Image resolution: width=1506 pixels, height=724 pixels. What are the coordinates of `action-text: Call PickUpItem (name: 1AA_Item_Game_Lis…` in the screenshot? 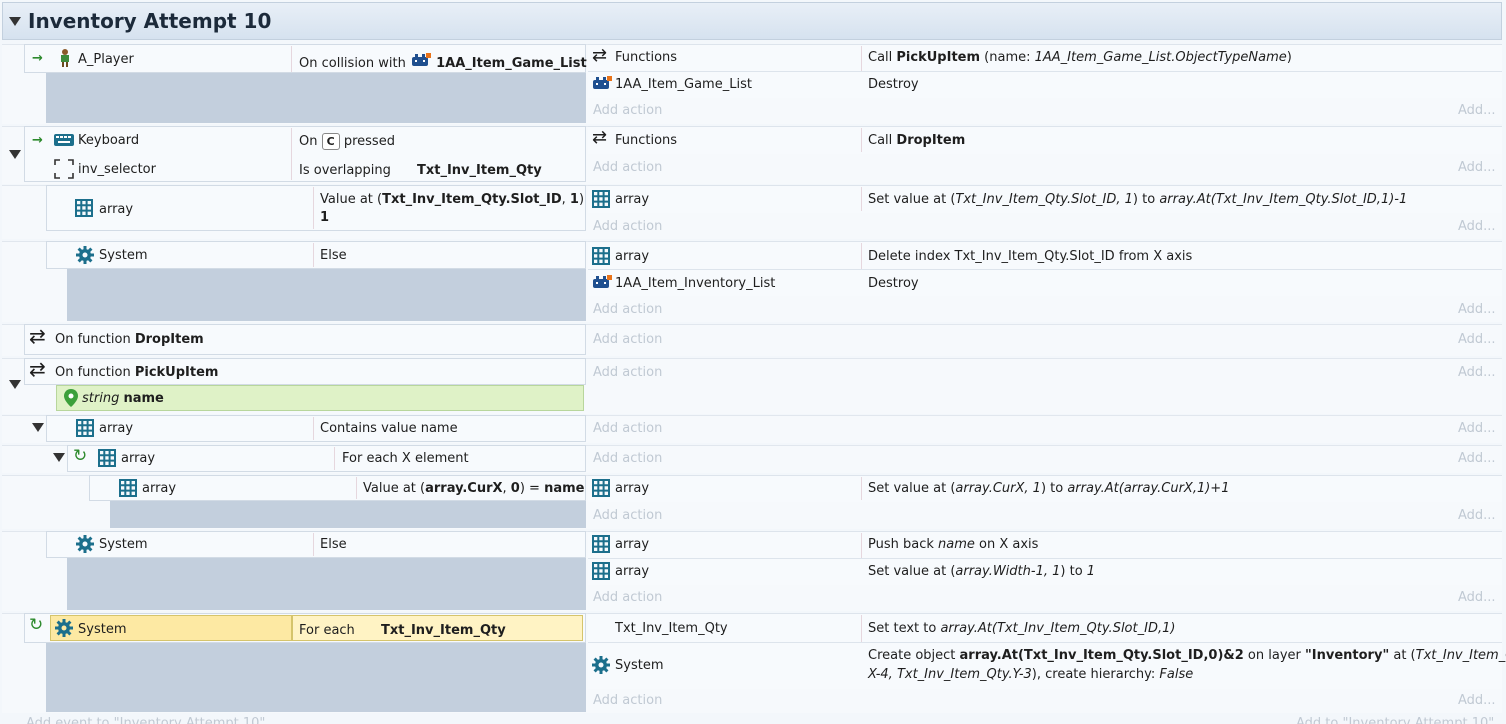 It's located at (1080, 57).